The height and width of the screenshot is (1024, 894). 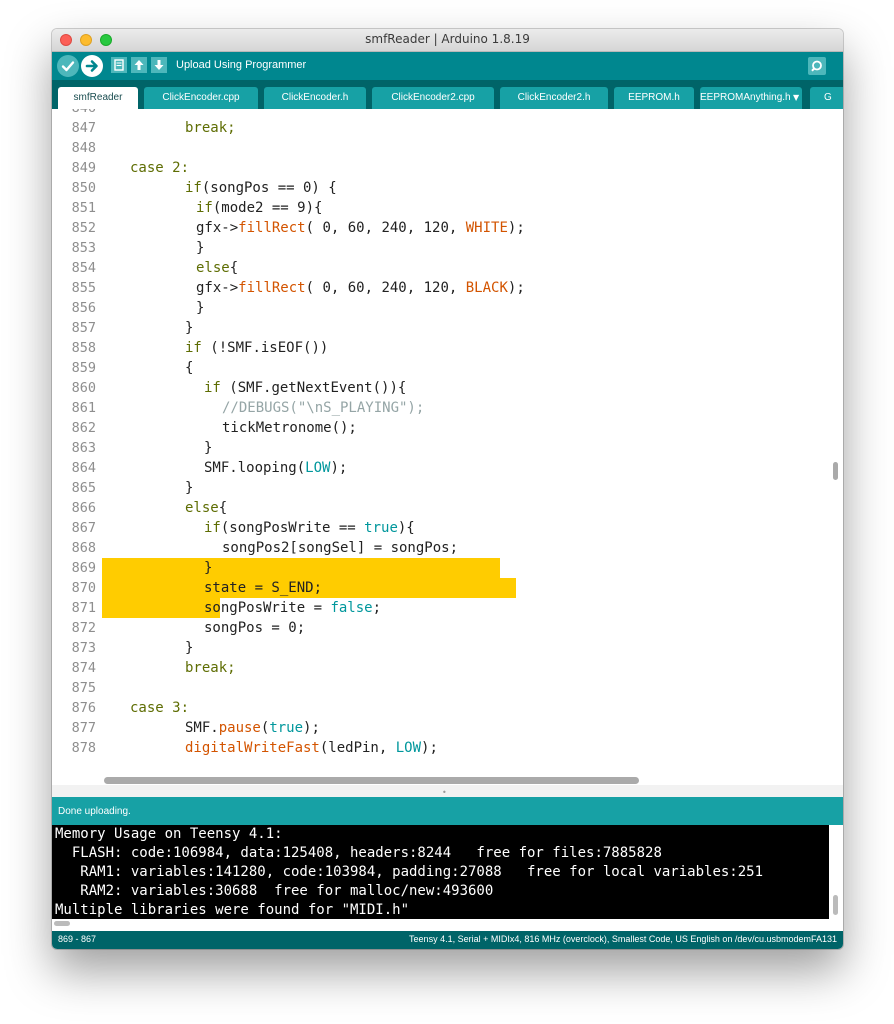 I want to click on tab-smfreader: smfReader, so click(x=98, y=98).